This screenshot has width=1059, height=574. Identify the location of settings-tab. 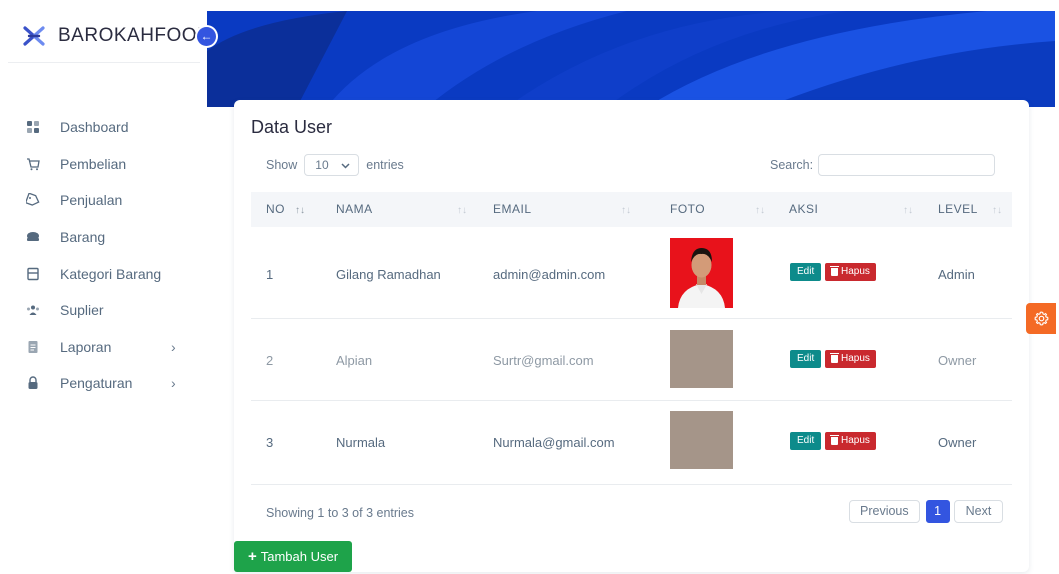
(1041, 318).